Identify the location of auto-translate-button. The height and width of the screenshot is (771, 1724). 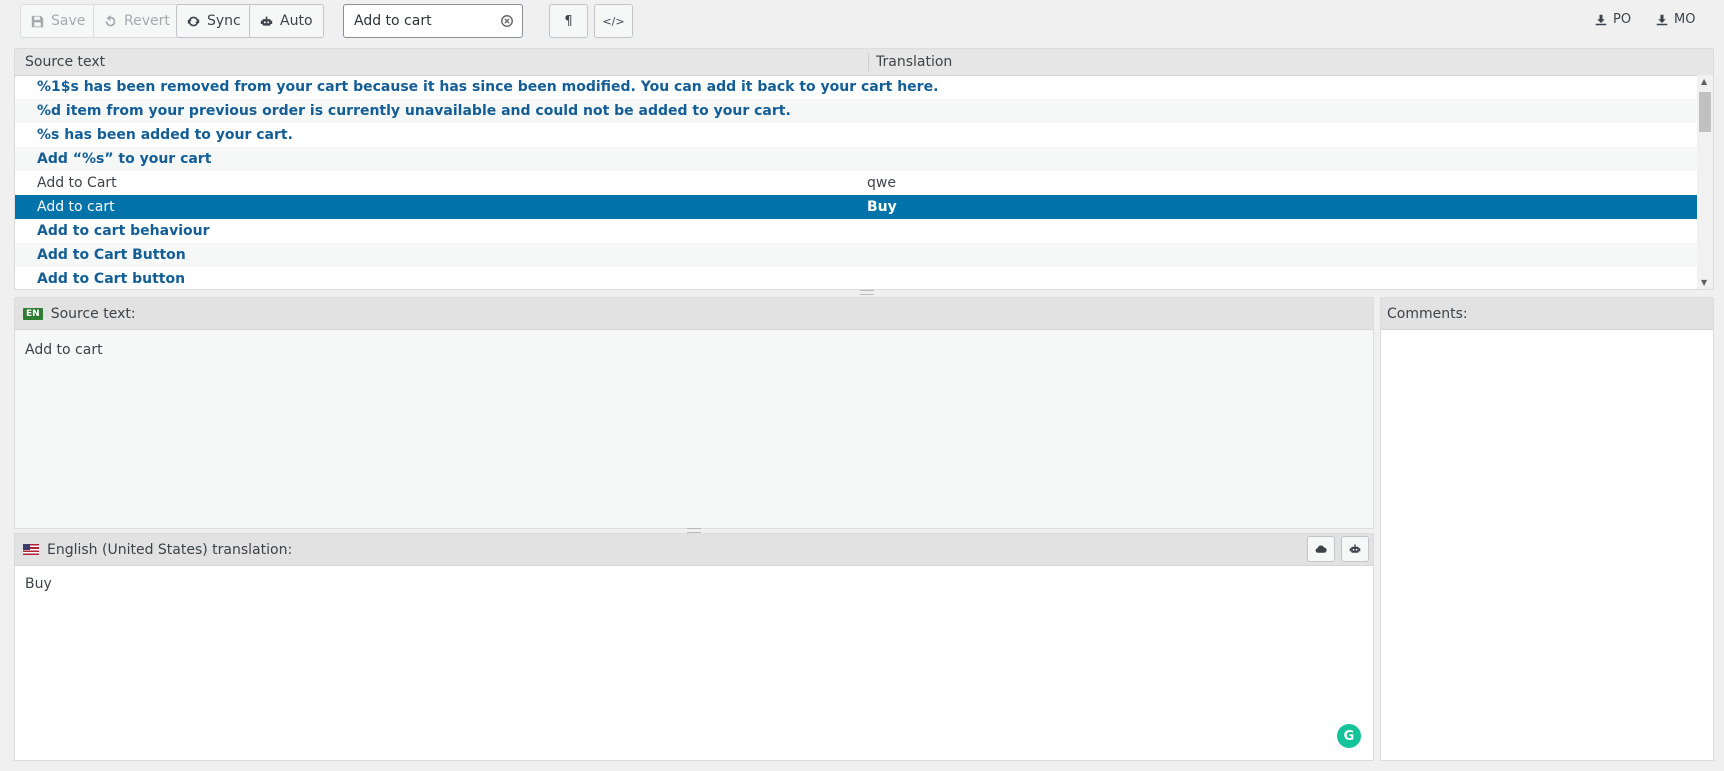
(1355, 549).